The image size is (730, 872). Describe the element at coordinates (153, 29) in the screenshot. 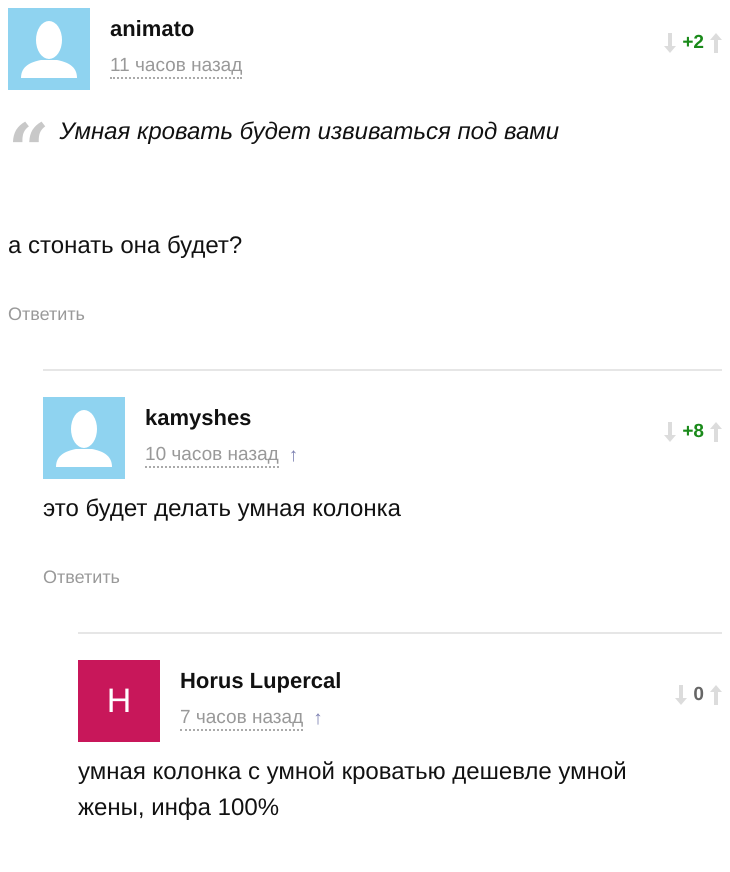

I see `author-name: animato` at that location.